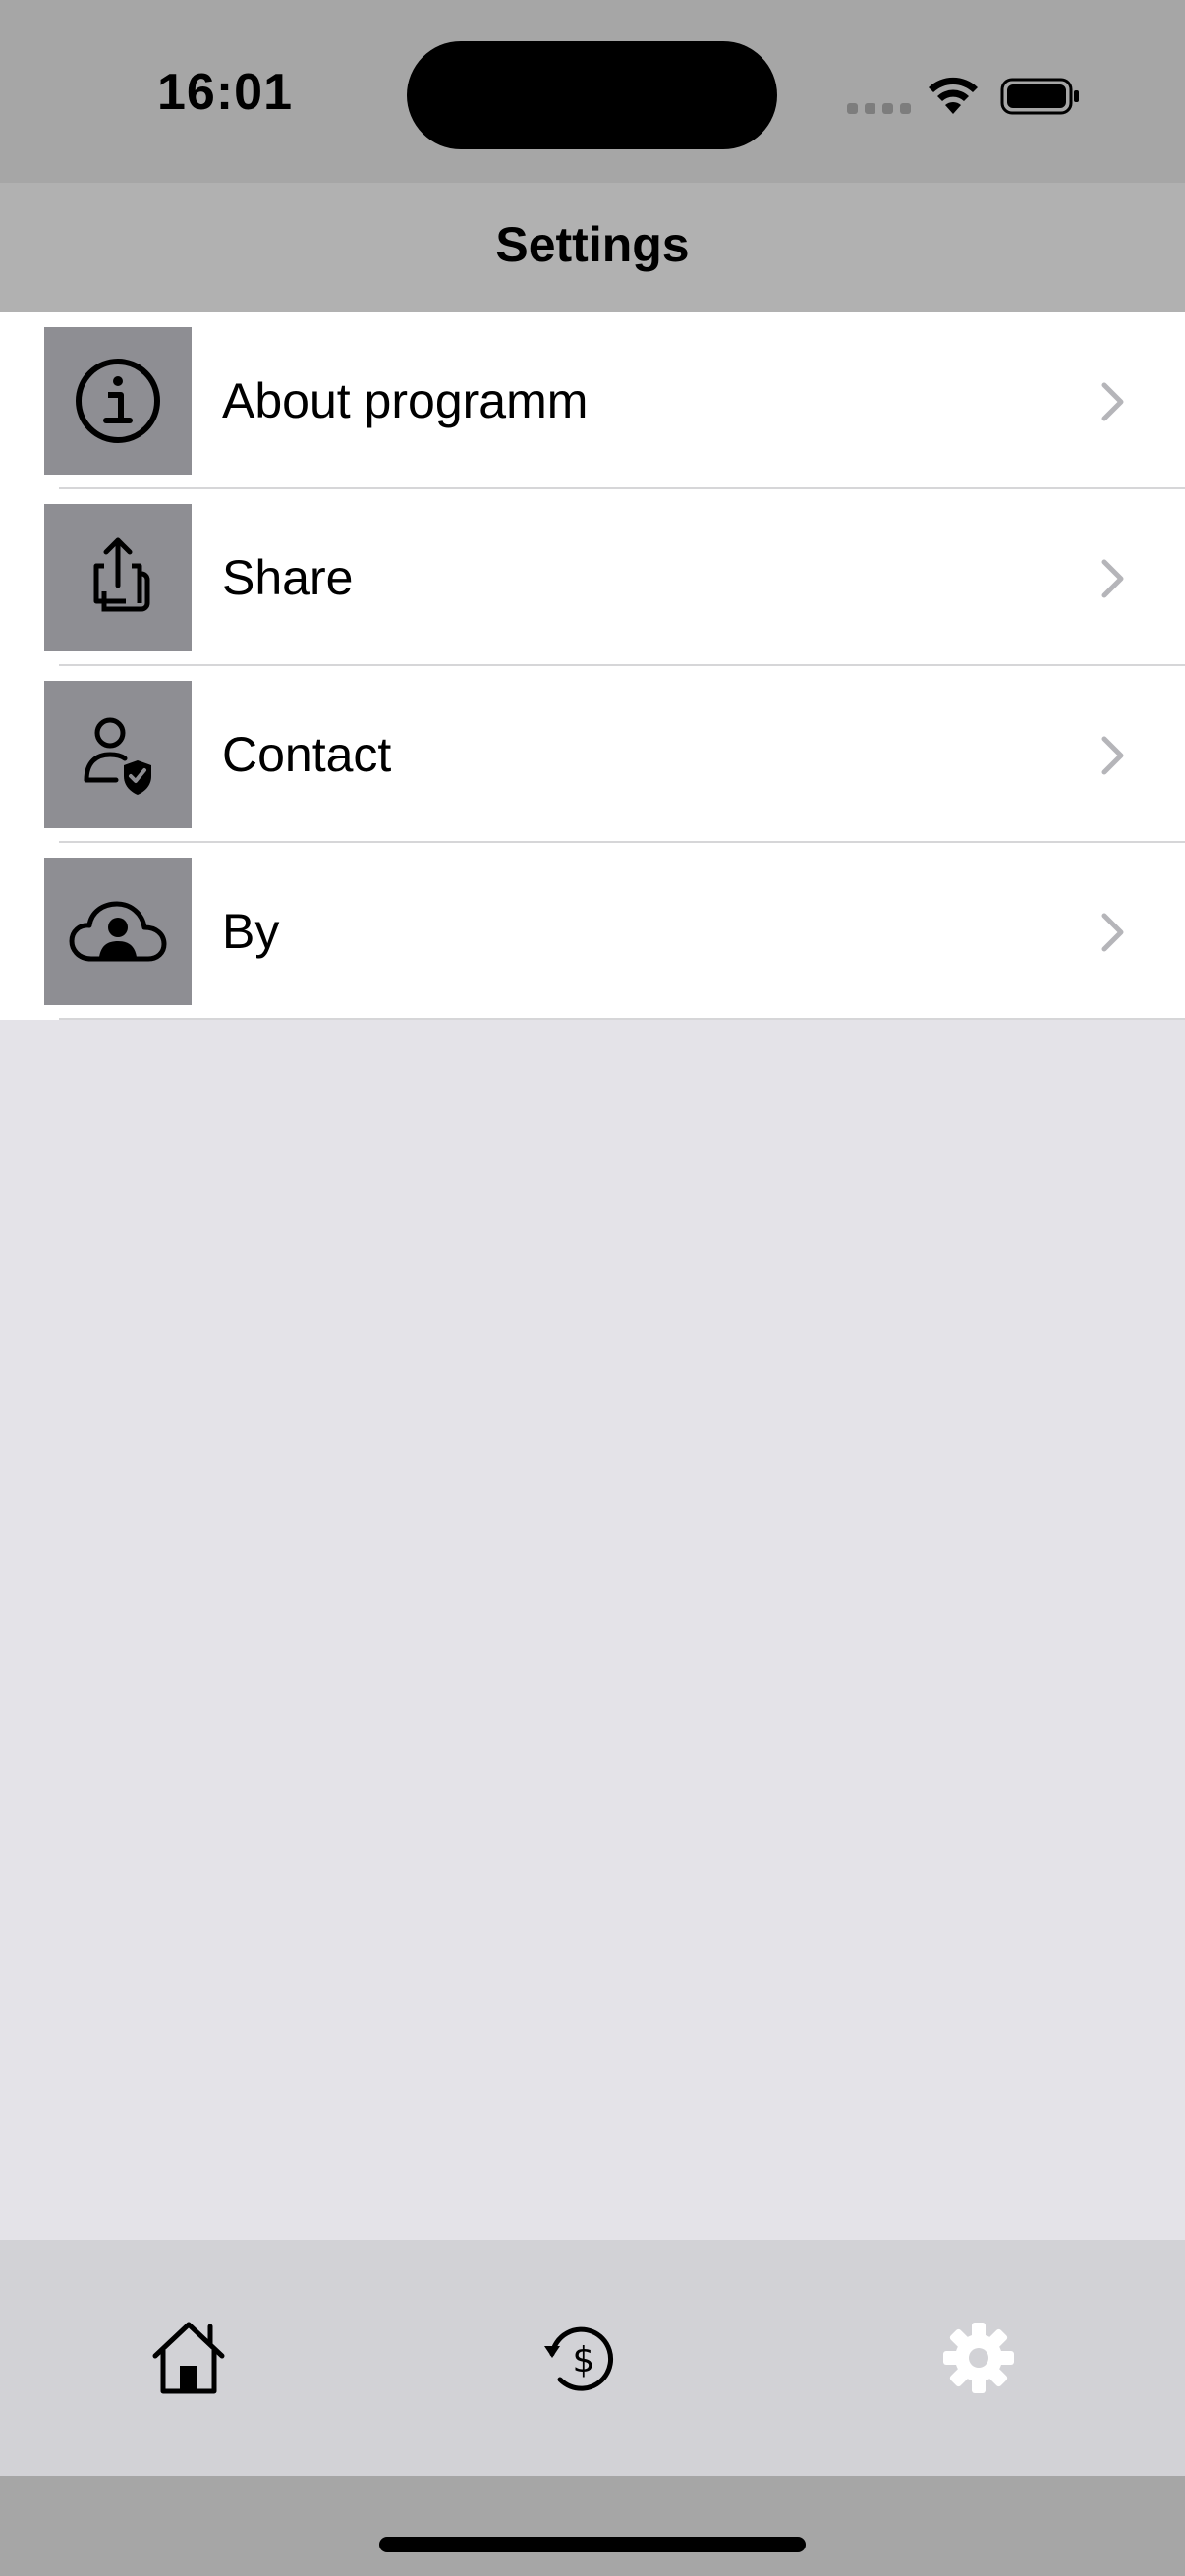  What do you see at coordinates (979, 2358) in the screenshot?
I see `gear-icon` at bounding box center [979, 2358].